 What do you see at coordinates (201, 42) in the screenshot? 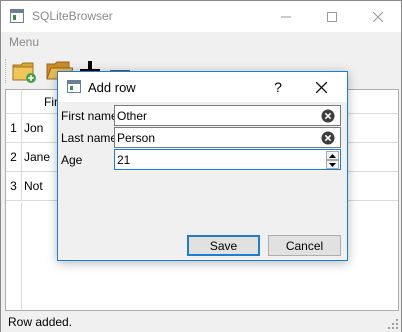
I see `menu-bar: Menu` at bounding box center [201, 42].